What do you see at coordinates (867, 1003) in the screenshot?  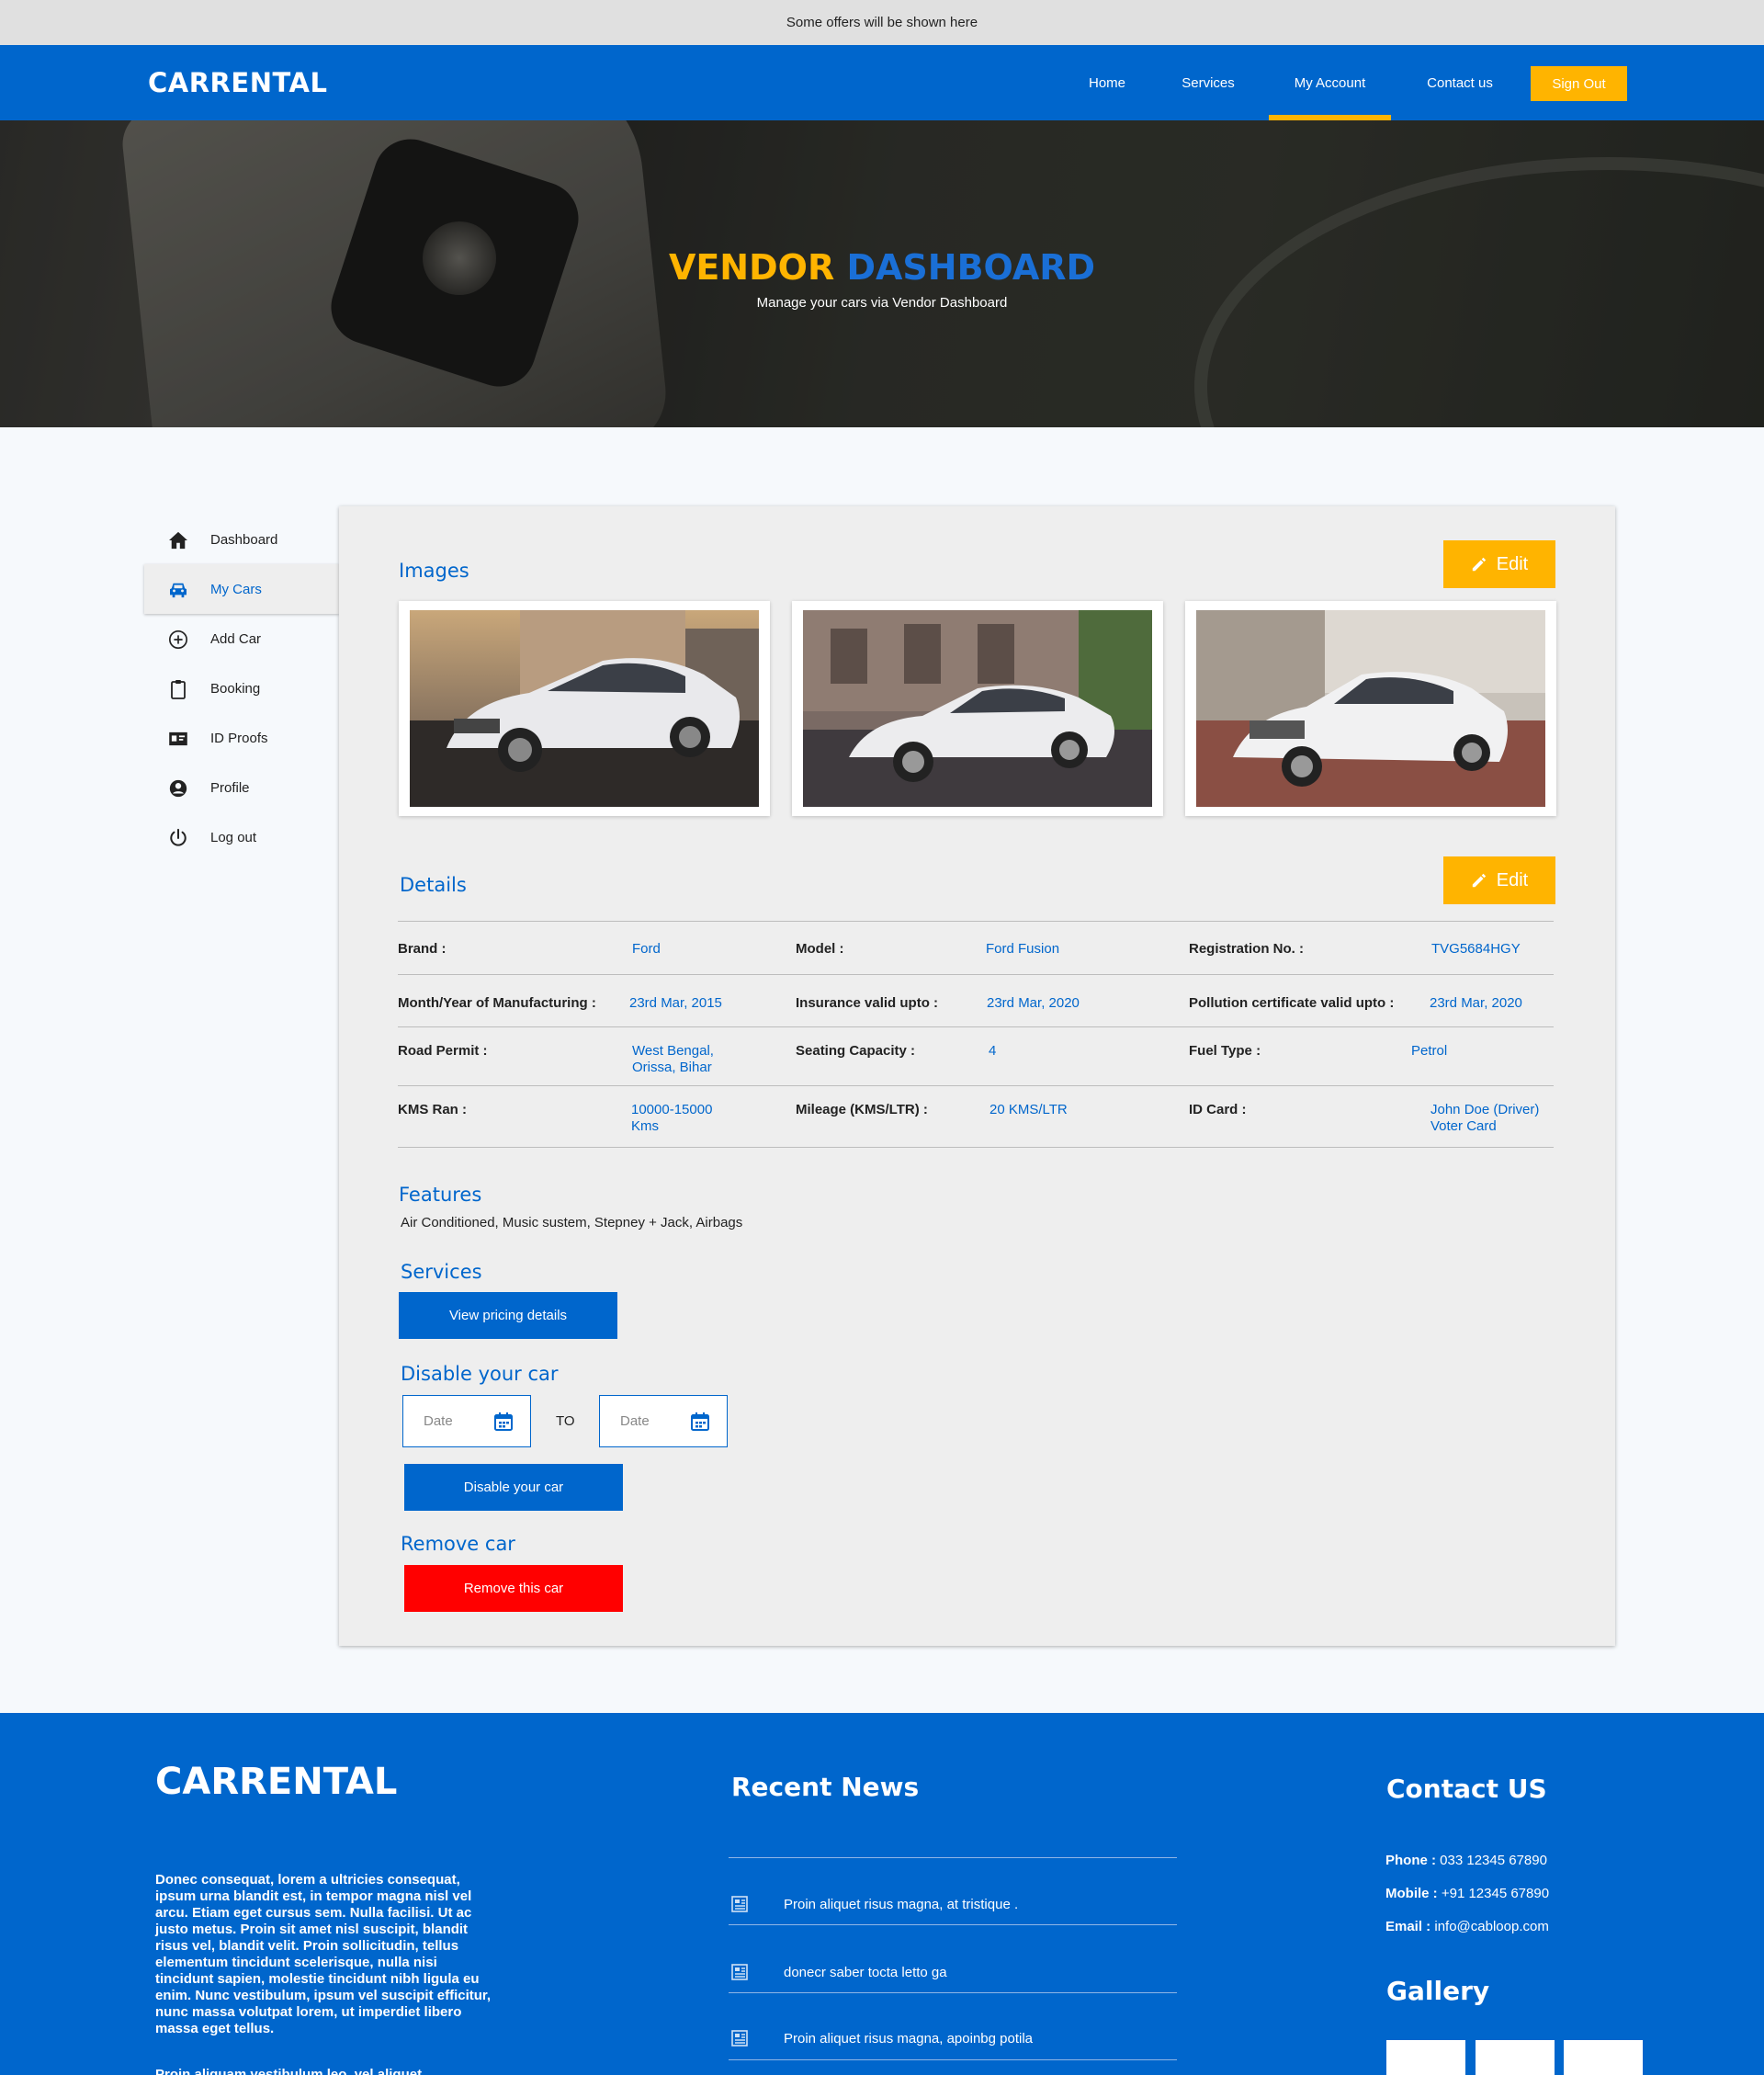 I see `detail-label-insurance: Insurance valid upto :` at bounding box center [867, 1003].